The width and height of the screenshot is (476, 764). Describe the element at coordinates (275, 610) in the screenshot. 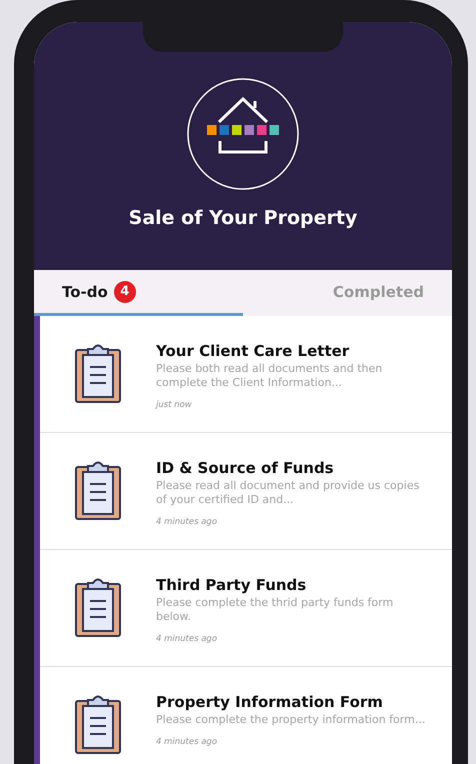

I see `task-description: Please complete the thrid party funds form below.` at that location.